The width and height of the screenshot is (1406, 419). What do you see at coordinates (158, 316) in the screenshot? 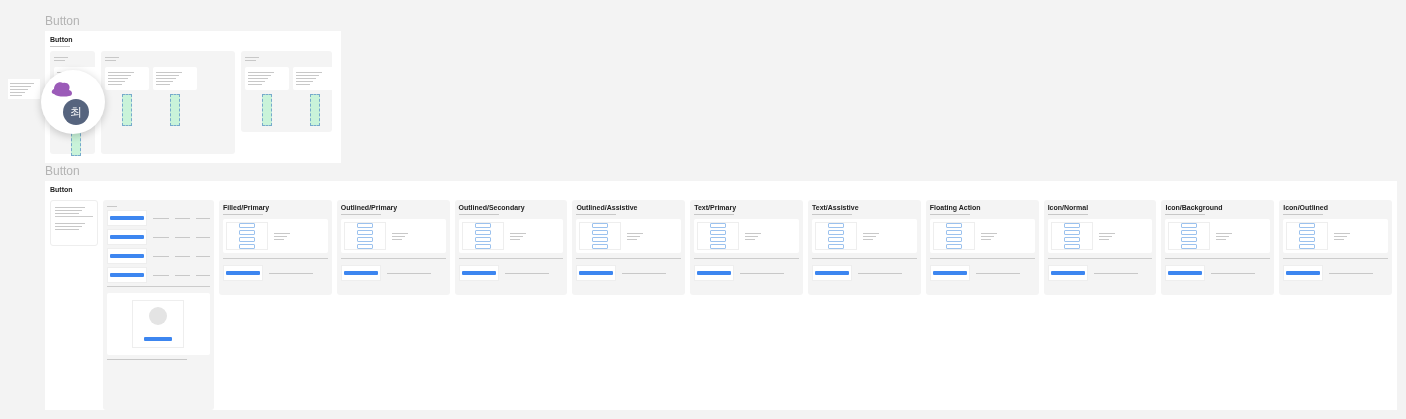
I see `image-placeholder` at bounding box center [158, 316].